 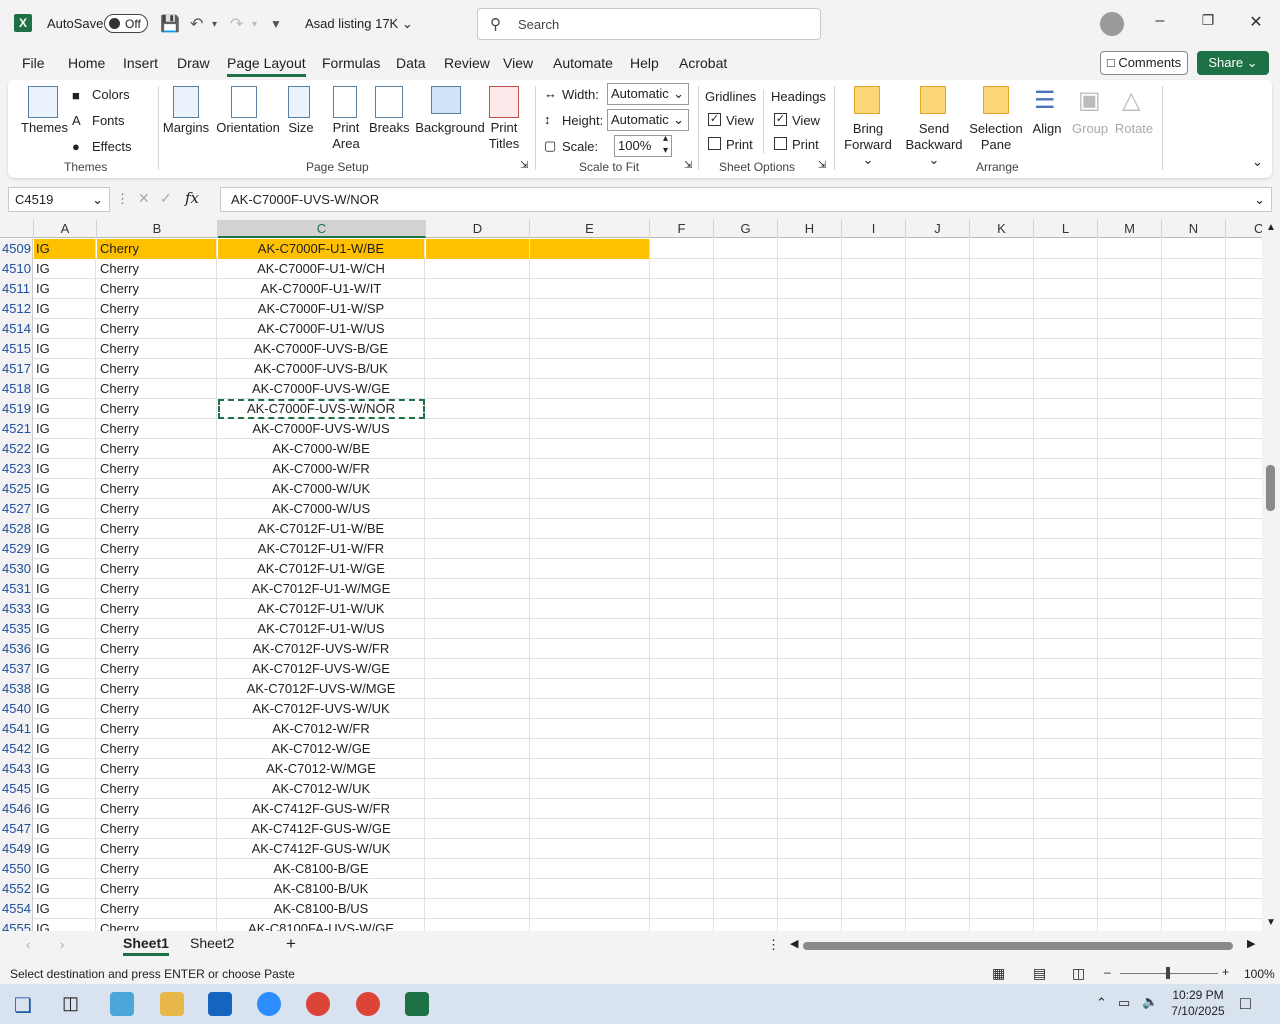 What do you see at coordinates (16, 809) in the screenshot?
I see `row-number: 4546` at bounding box center [16, 809].